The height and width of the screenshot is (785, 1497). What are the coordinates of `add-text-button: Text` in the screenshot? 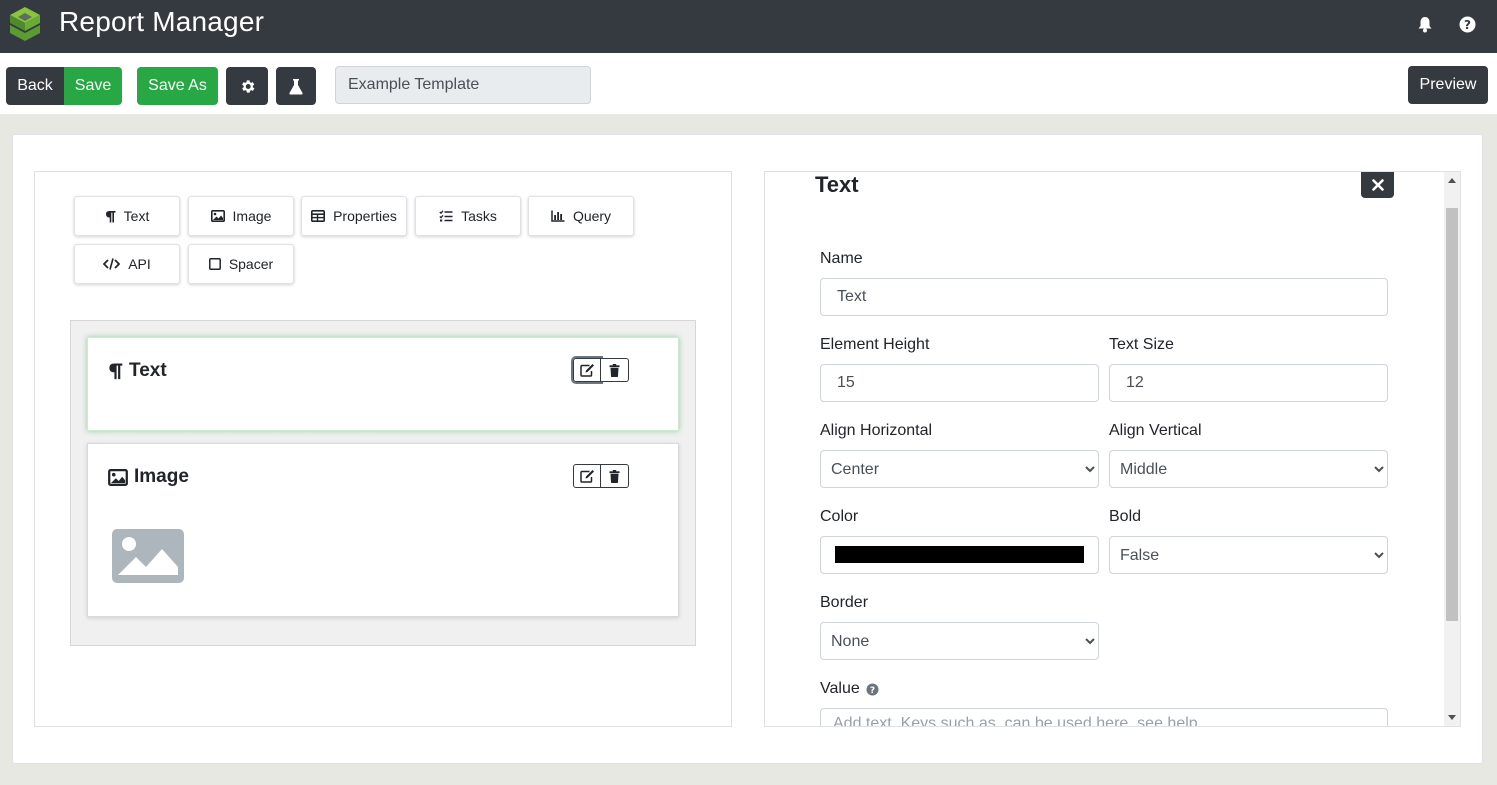 It's located at (127, 216).